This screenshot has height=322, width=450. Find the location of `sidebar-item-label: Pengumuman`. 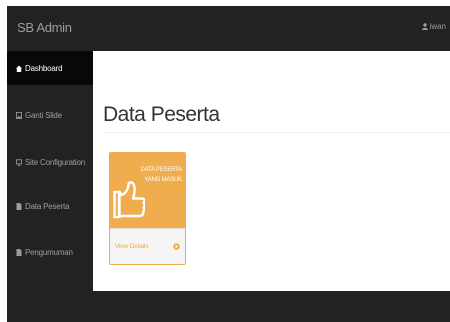

sidebar-item-label: Pengumuman is located at coordinates (49, 252).